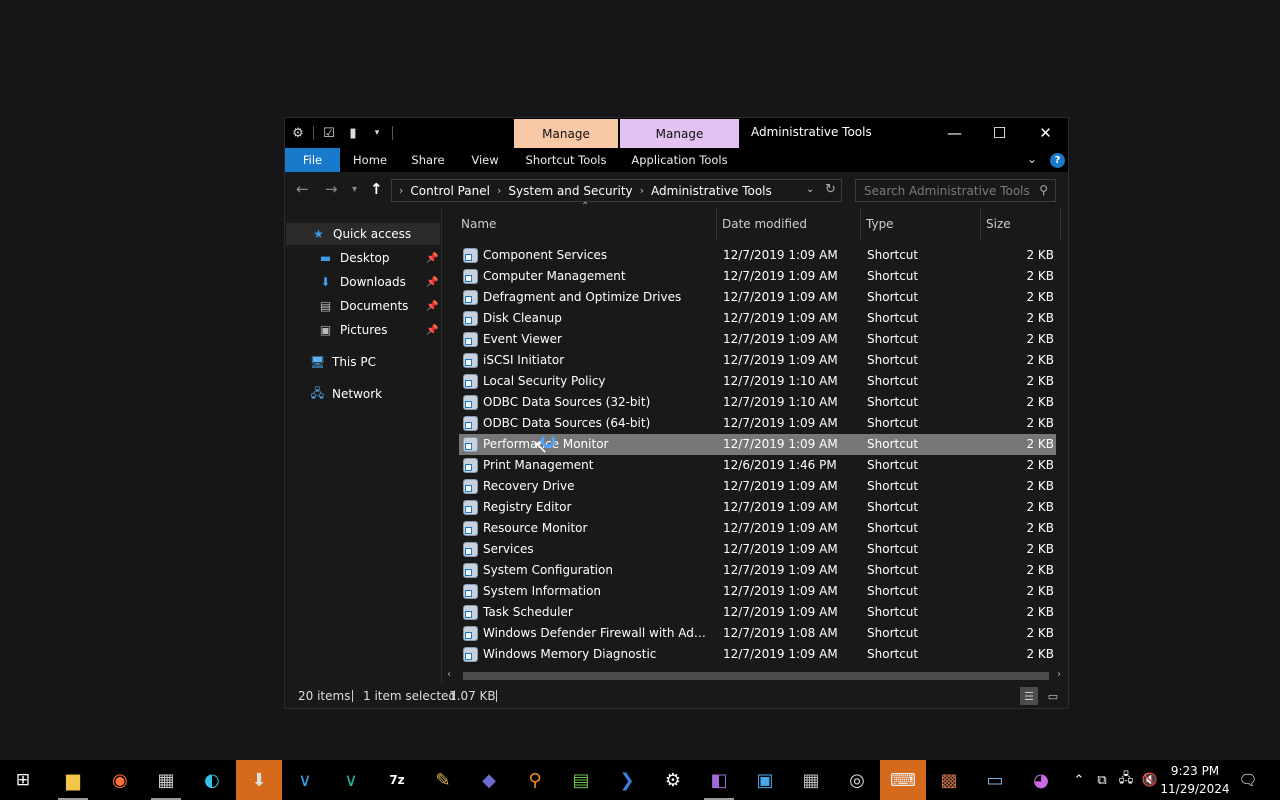 The height and width of the screenshot is (800, 1280). I want to click on address-dropdown-icon: ⌄, so click(810, 189).